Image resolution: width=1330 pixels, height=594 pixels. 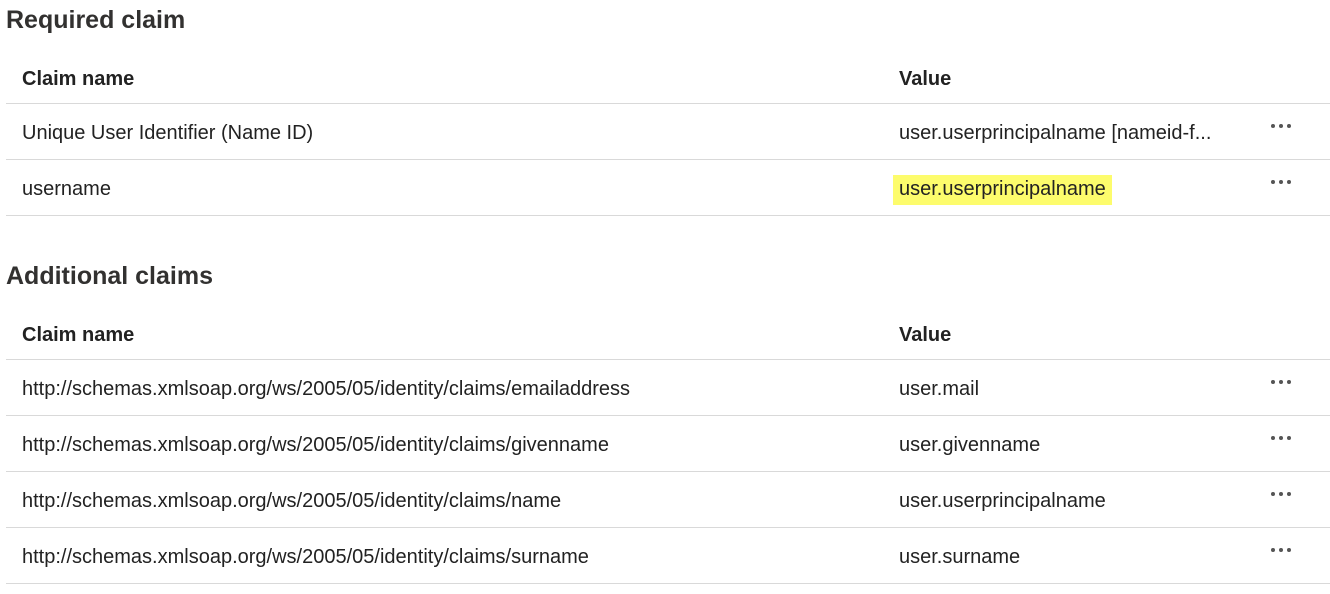 What do you see at coordinates (66, 189) in the screenshot?
I see `claim-name: username` at bounding box center [66, 189].